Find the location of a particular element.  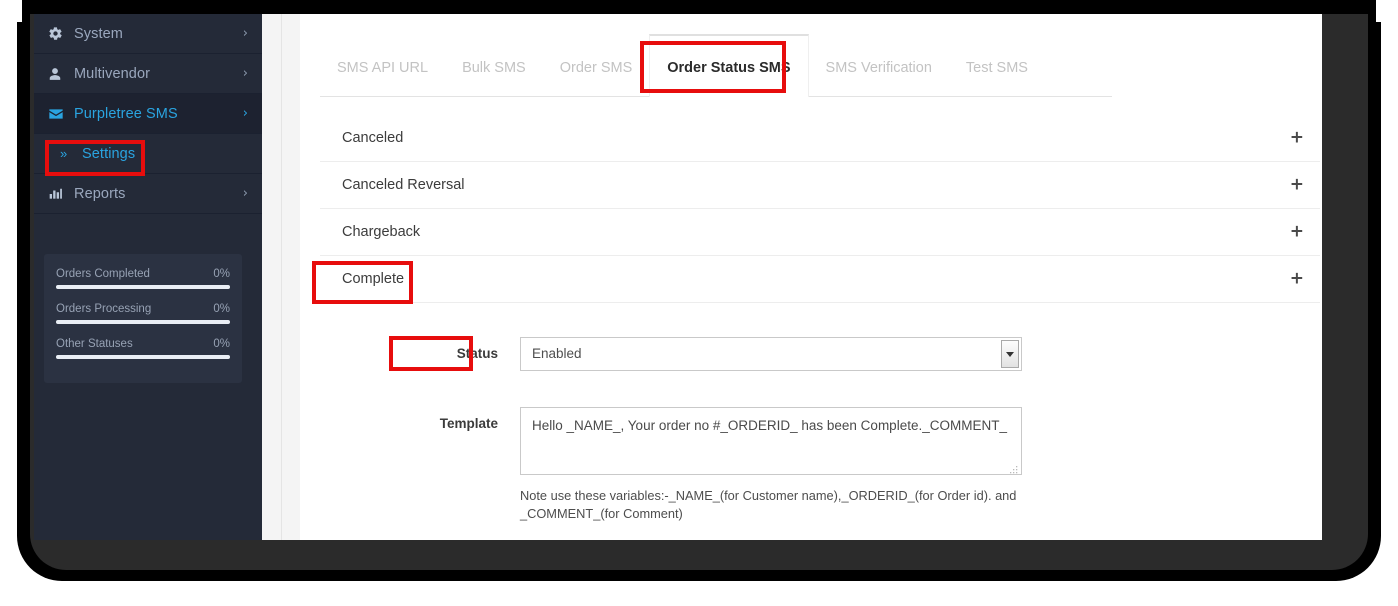

stat-label: Other Statuses is located at coordinates (94, 344).